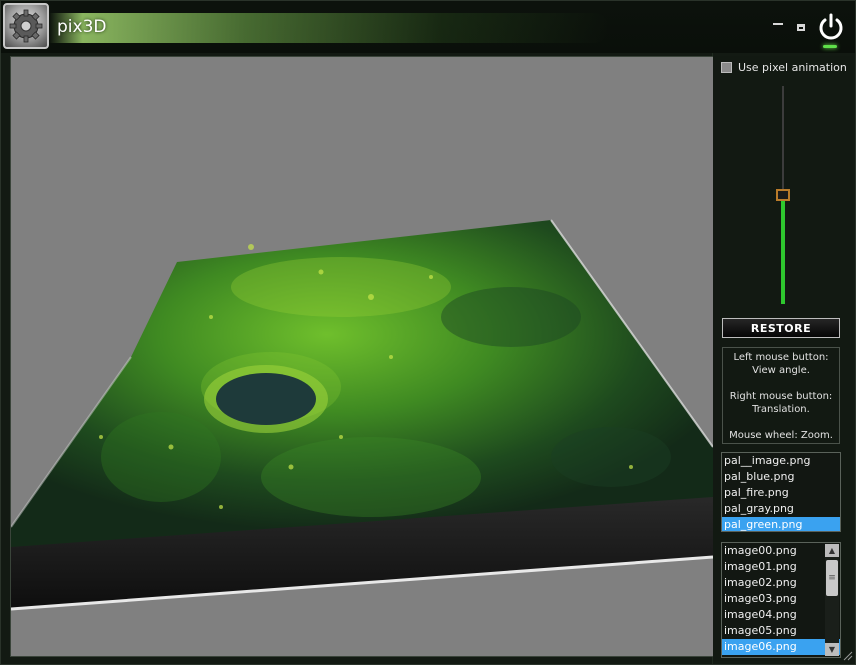 This screenshot has height=665, width=856. What do you see at coordinates (781, 509) in the screenshot?
I see `palette-item: pal_gray.png` at bounding box center [781, 509].